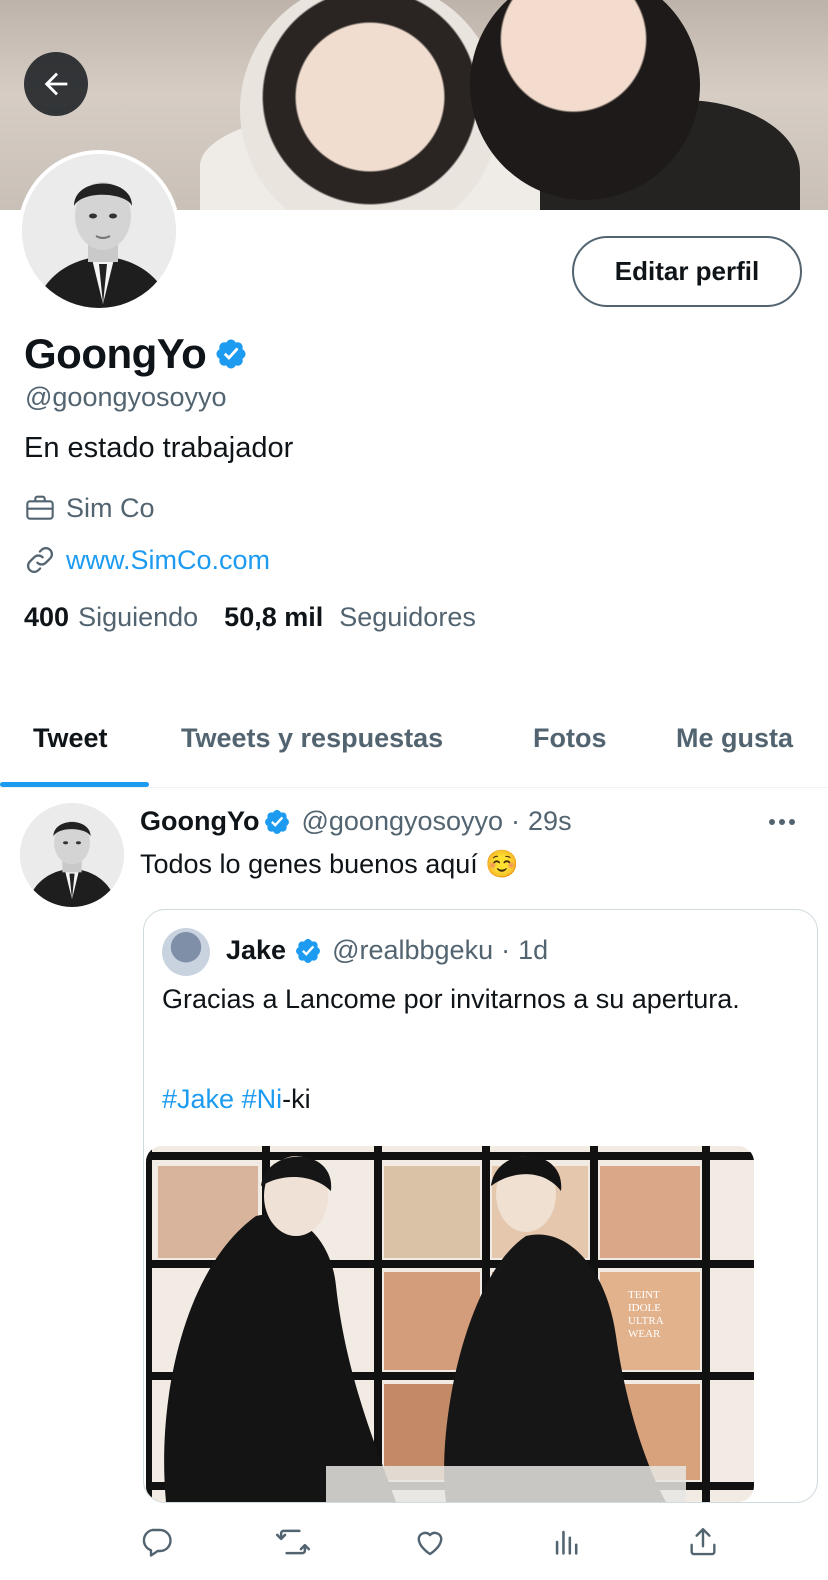 The height and width of the screenshot is (1580, 828). I want to click on arrow-left-icon, so click(56, 84).